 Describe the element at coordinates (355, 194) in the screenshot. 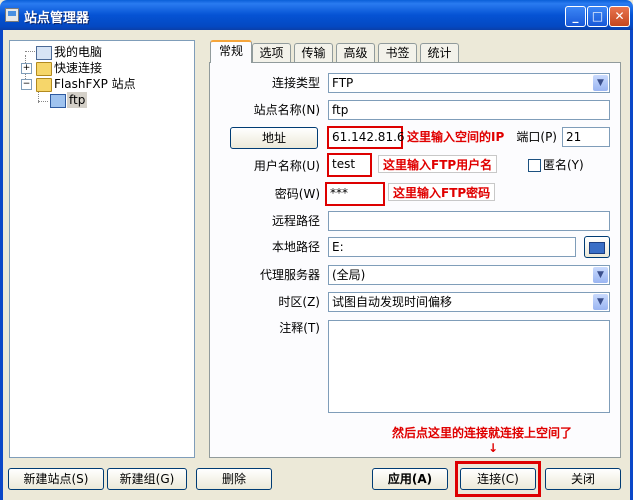

I see `password-input: ***` at that location.